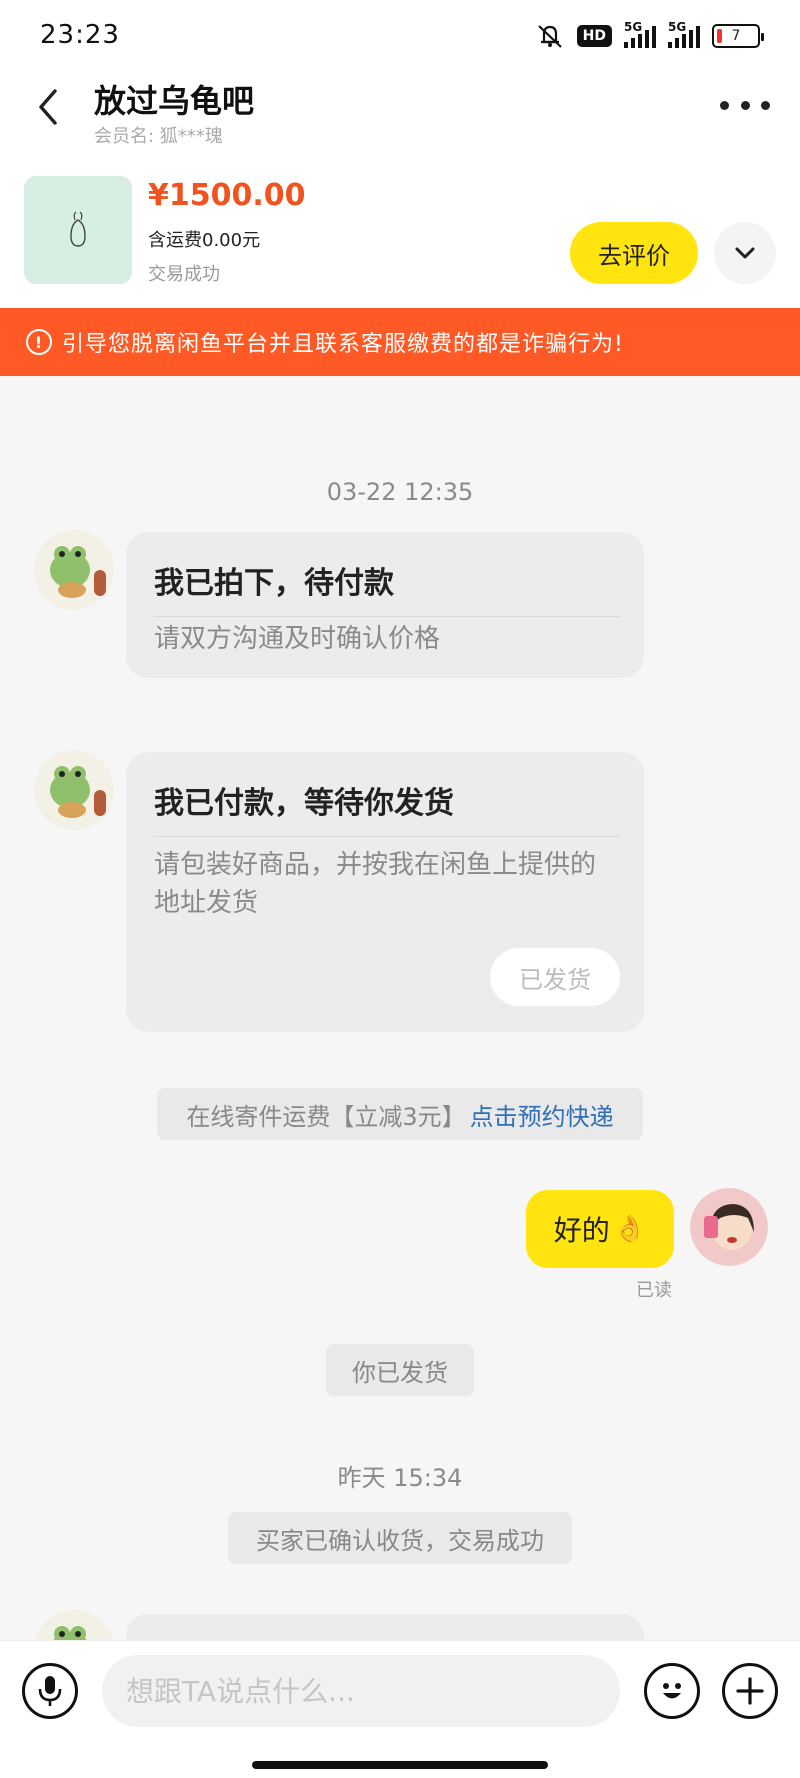 The height and width of the screenshot is (1778, 800). I want to click on more-options-button, so click(745, 105).